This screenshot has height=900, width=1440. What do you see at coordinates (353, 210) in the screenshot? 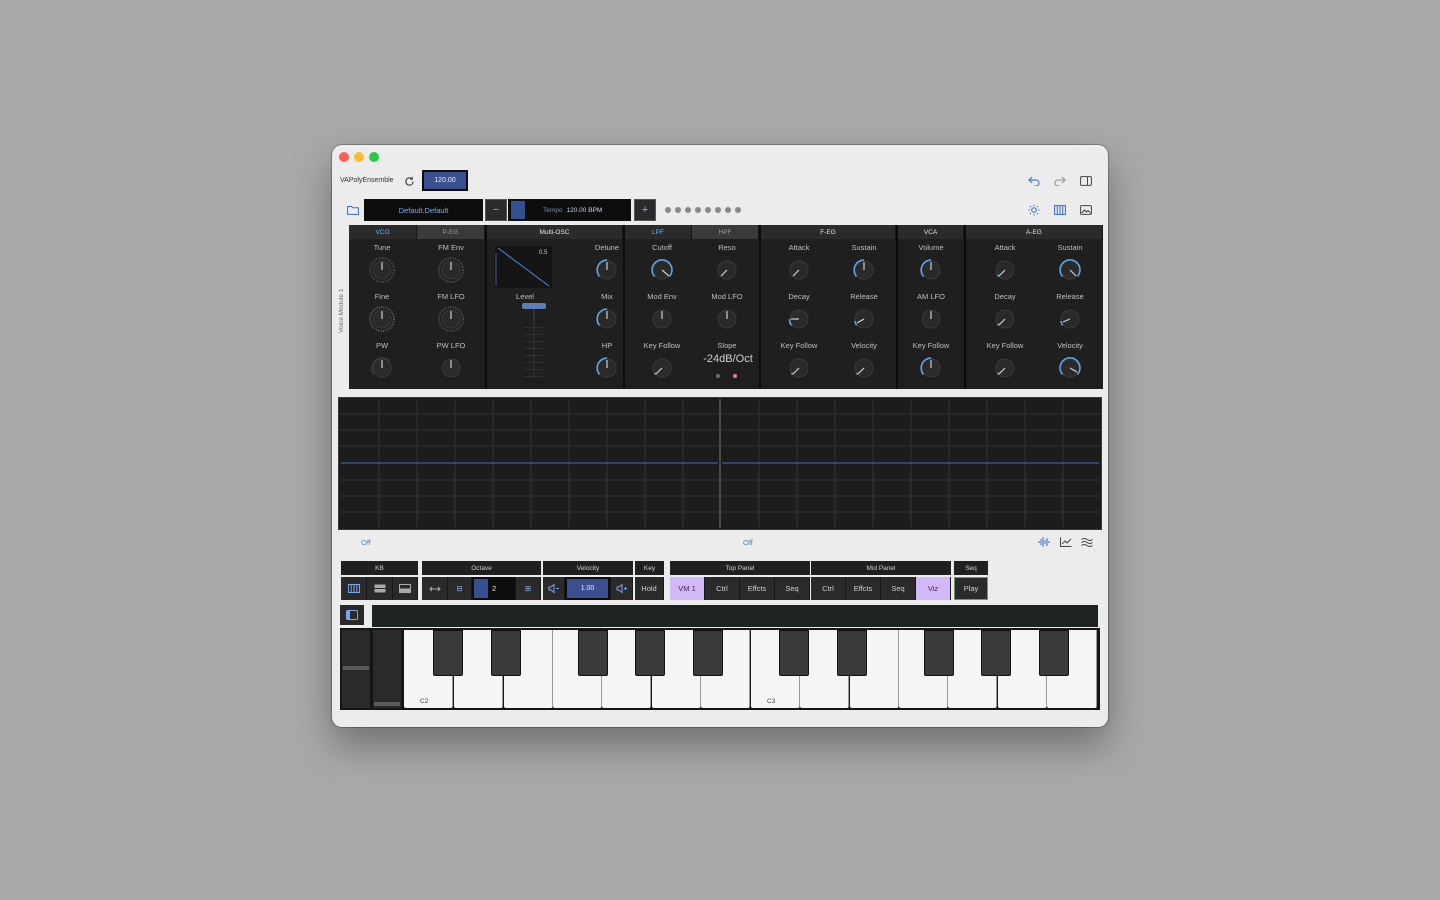
I see `folder-icon` at bounding box center [353, 210].